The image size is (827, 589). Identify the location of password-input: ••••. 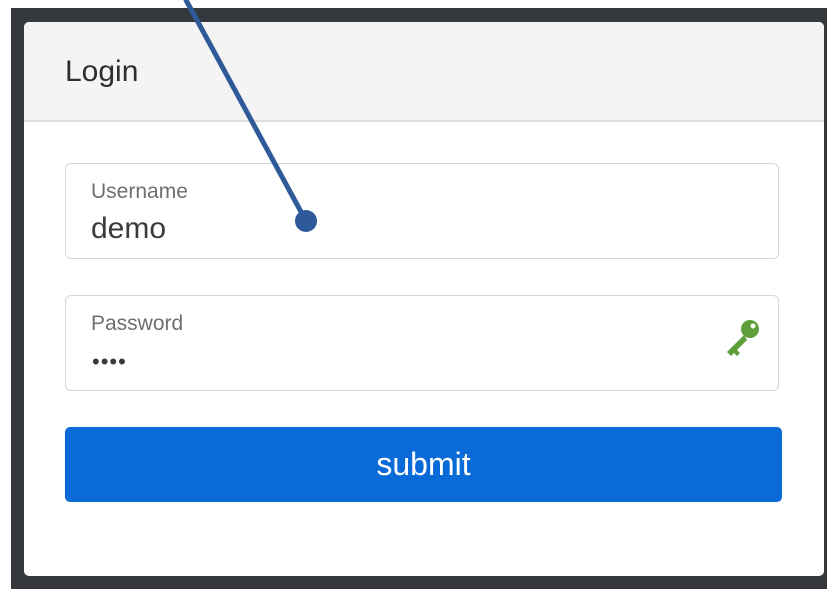
(109, 362).